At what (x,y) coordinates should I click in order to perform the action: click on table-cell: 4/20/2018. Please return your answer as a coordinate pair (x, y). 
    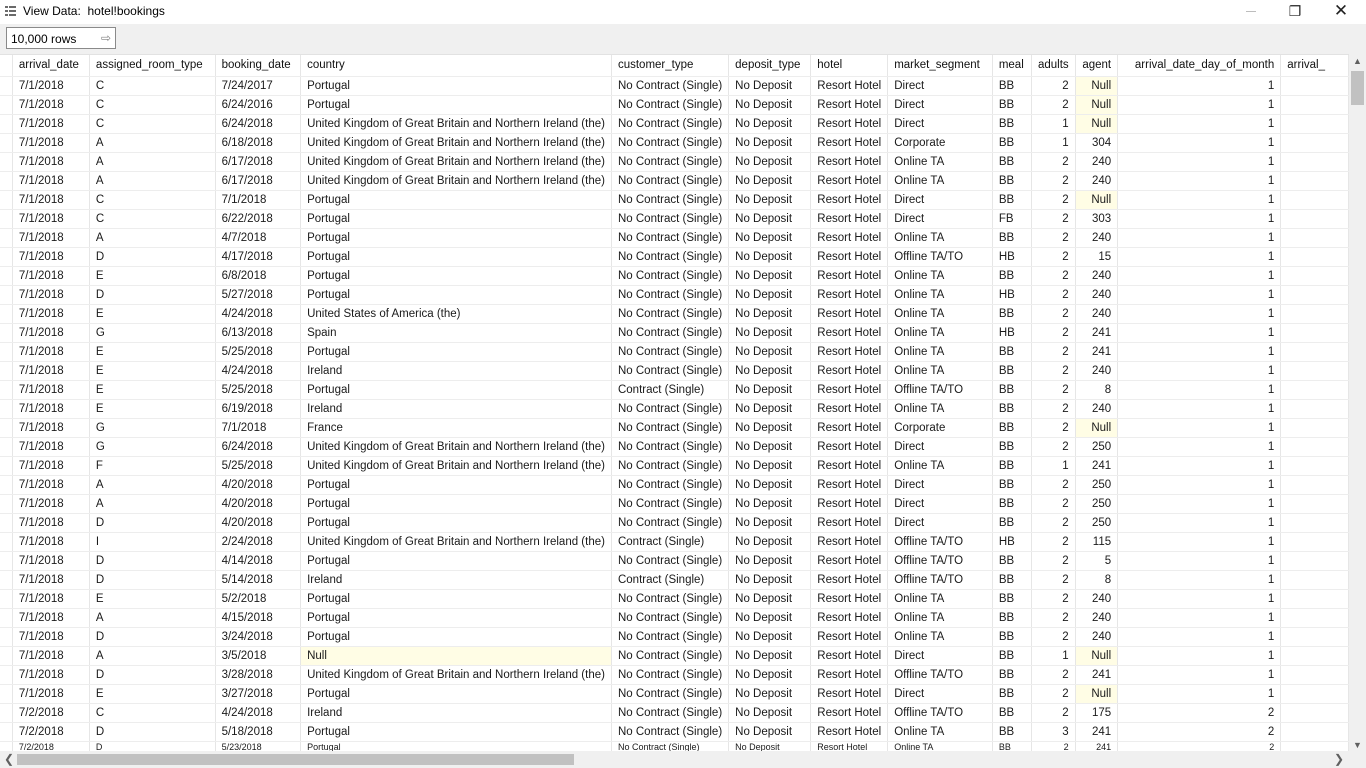
    Looking at the image, I should click on (258, 504).